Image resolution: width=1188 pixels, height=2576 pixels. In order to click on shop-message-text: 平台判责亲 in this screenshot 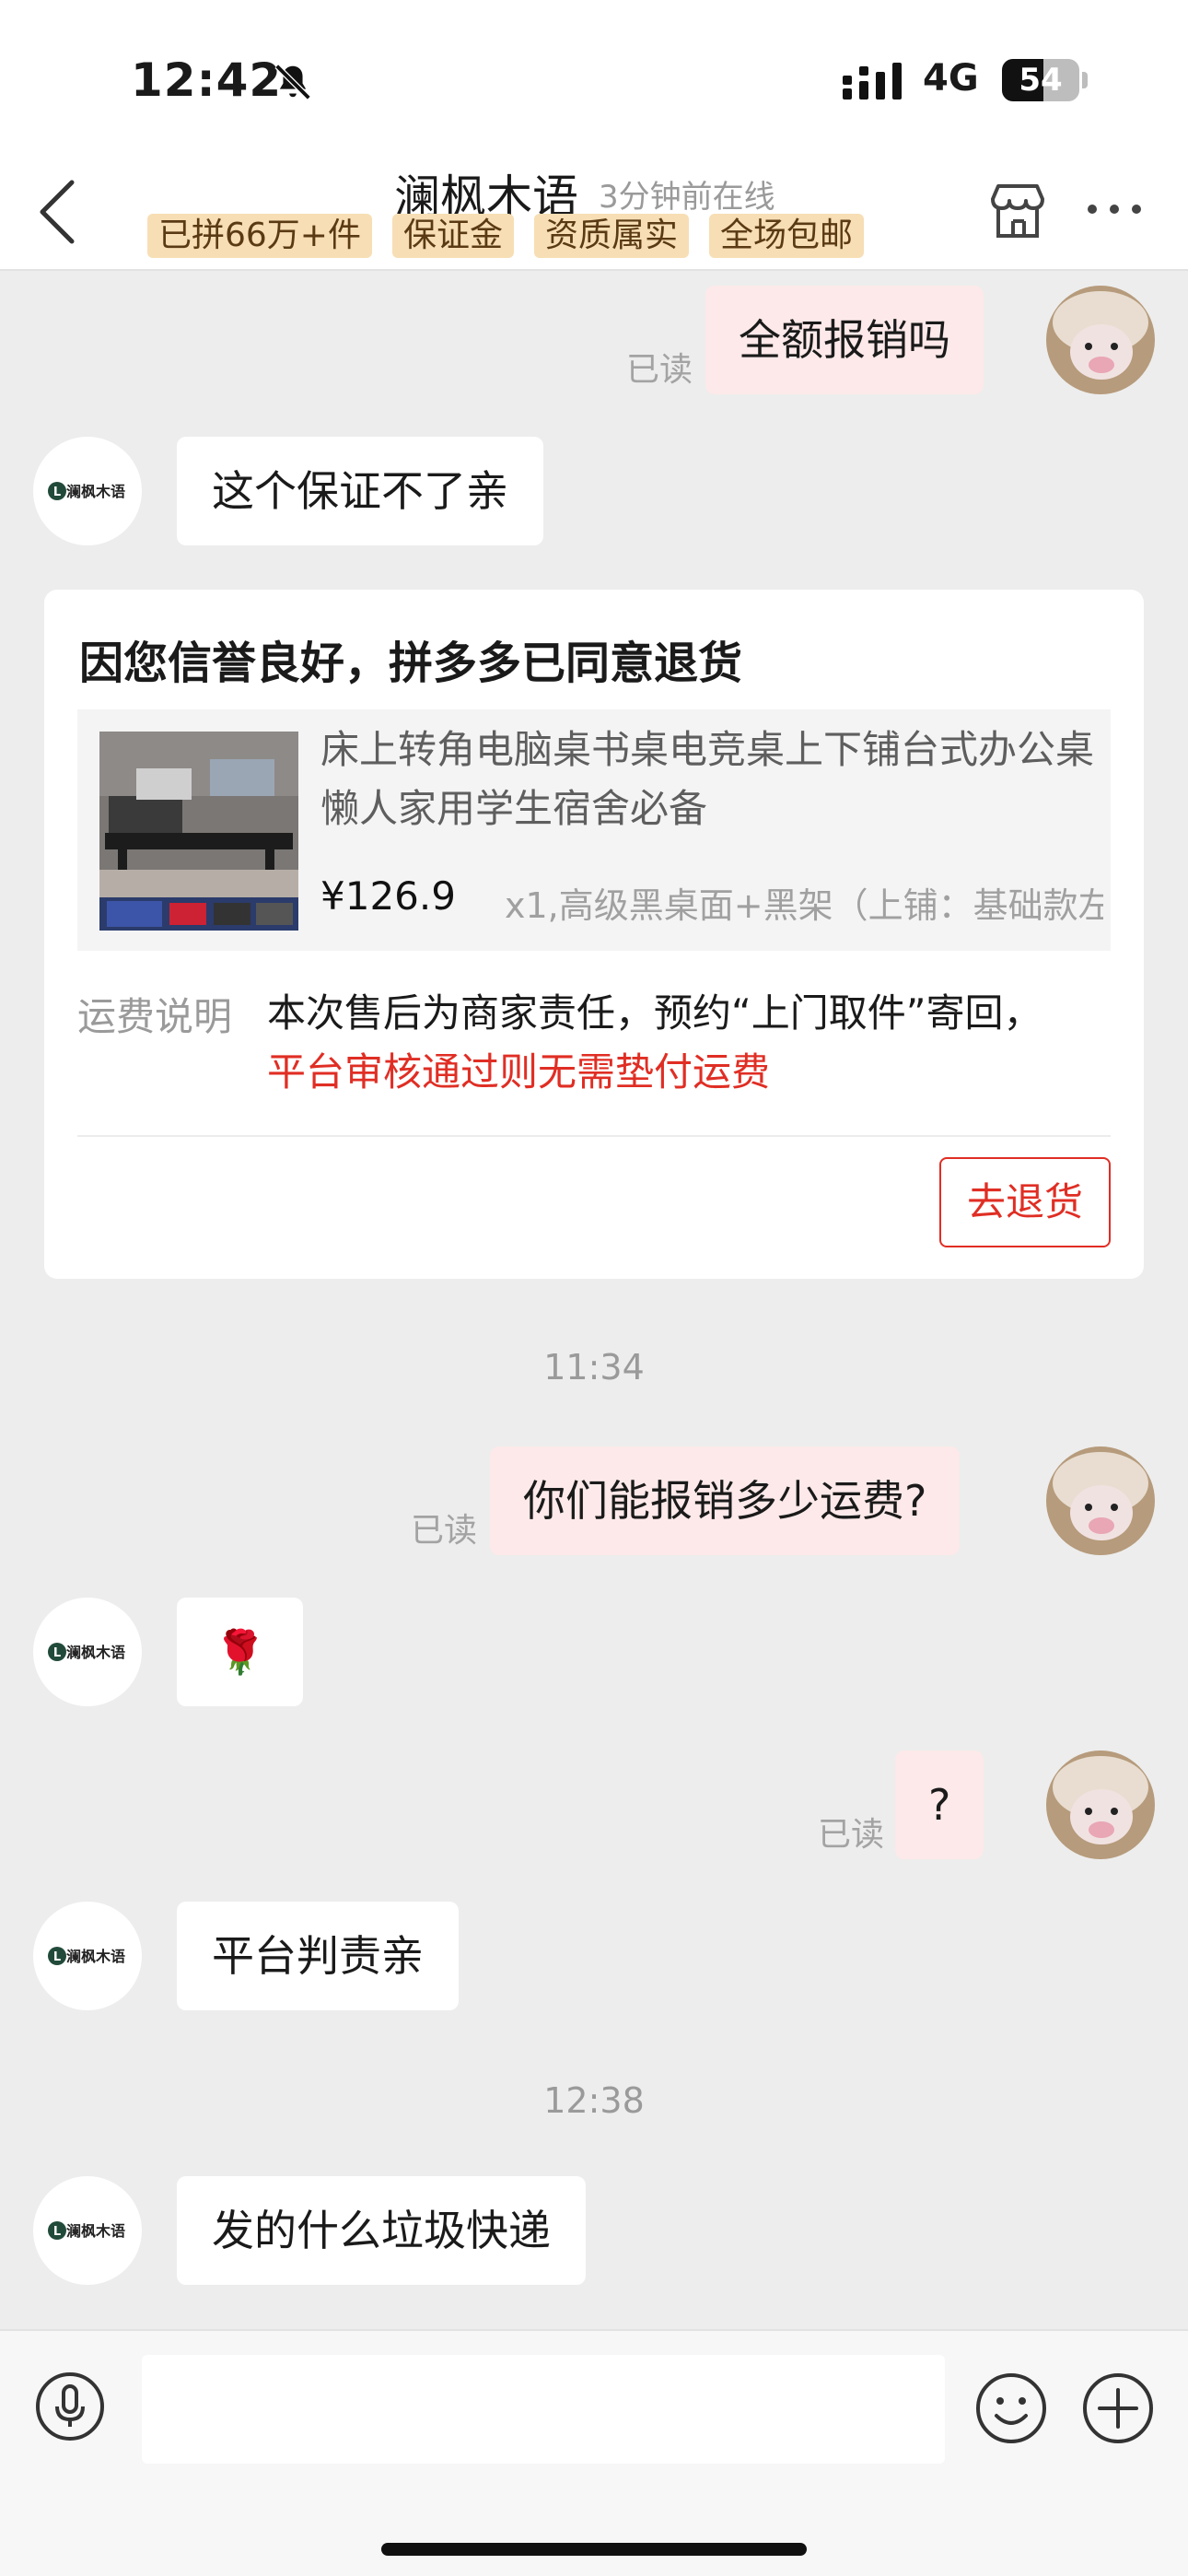, I will do `click(318, 1956)`.